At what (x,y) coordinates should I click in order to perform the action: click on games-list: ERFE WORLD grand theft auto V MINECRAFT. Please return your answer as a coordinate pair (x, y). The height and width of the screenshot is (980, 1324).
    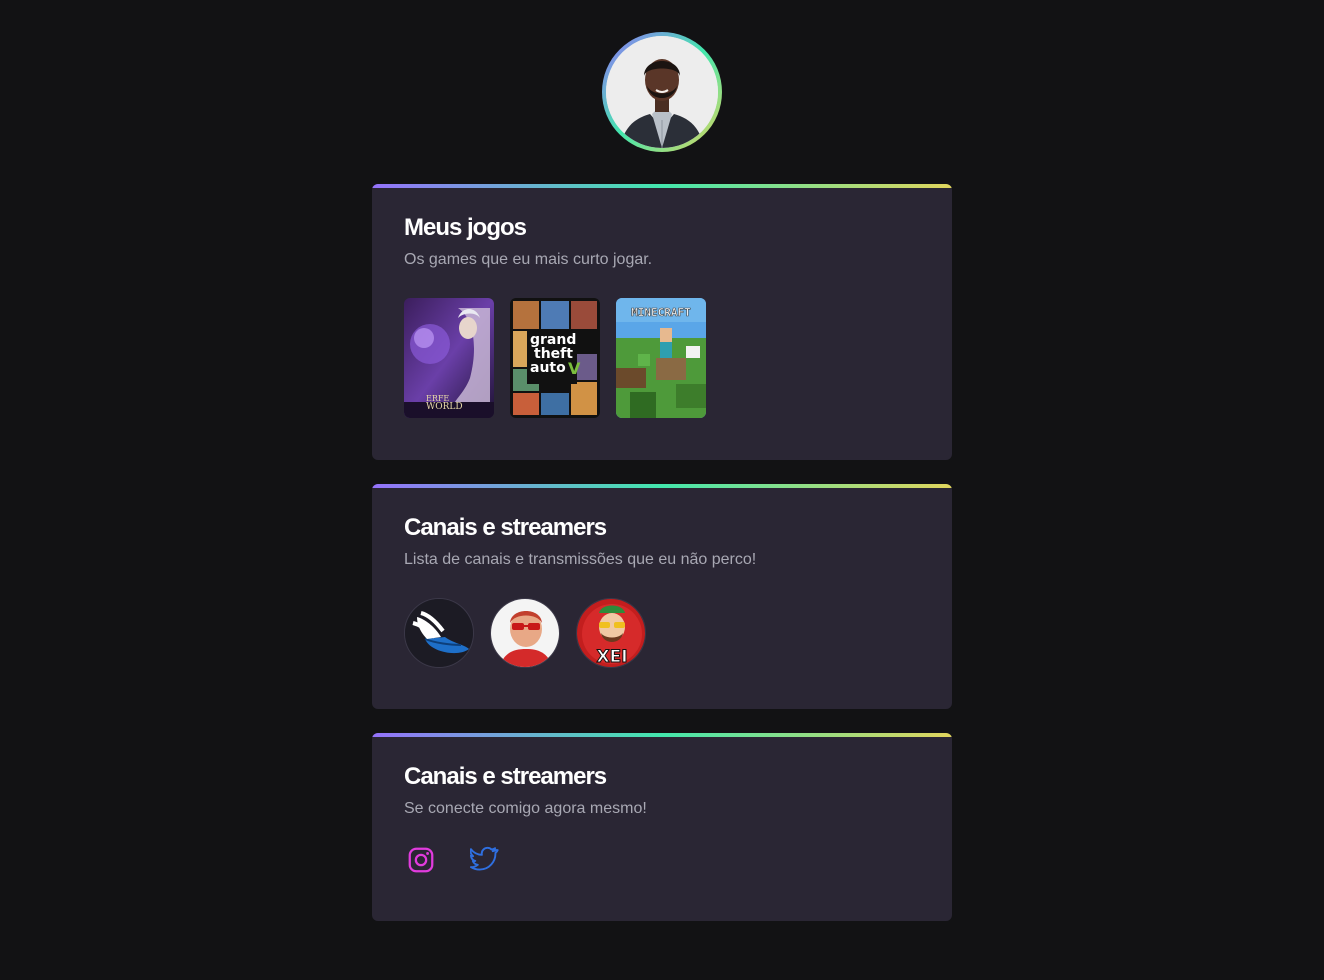
    Looking at the image, I should click on (662, 358).